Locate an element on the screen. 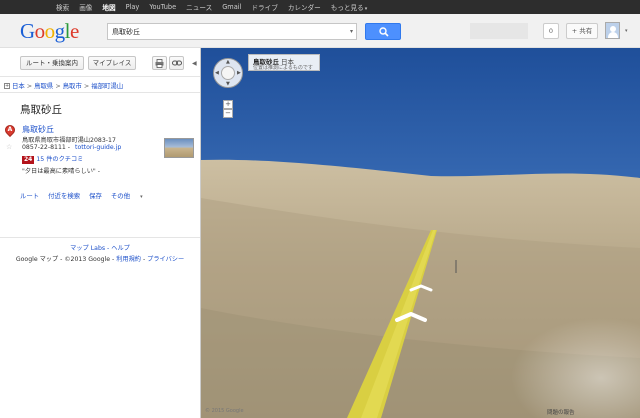 The image size is (640, 418). zagat-score-badge: 24 is located at coordinates (28, 160).